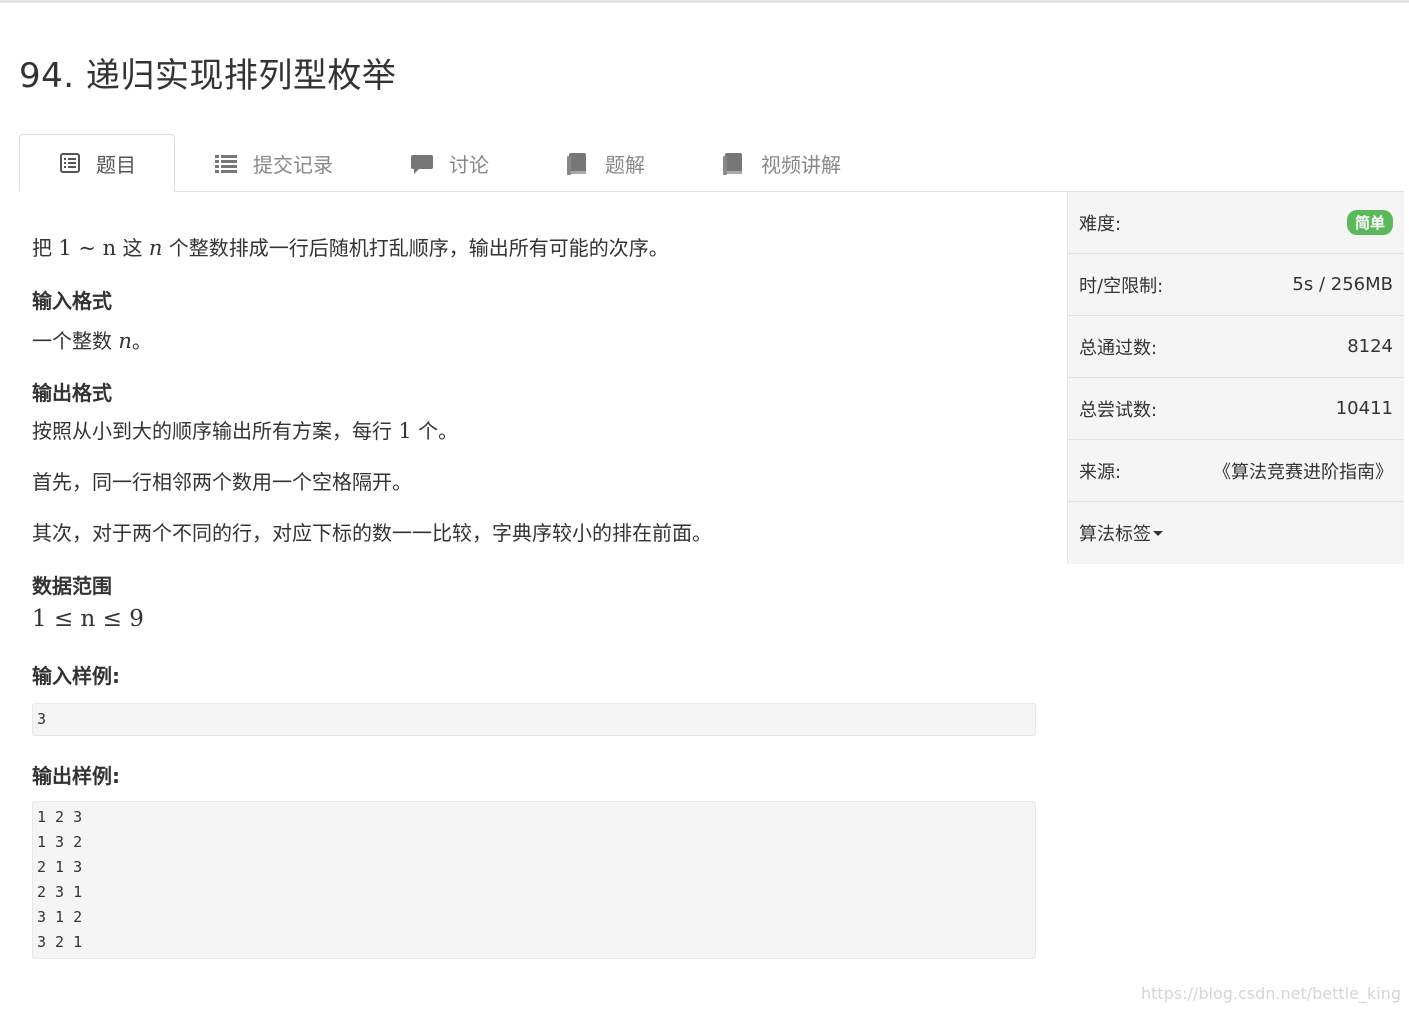  Describe the element at coordinates (116, 164) in the screenshot. I see `tab-label: 题目` at that location.